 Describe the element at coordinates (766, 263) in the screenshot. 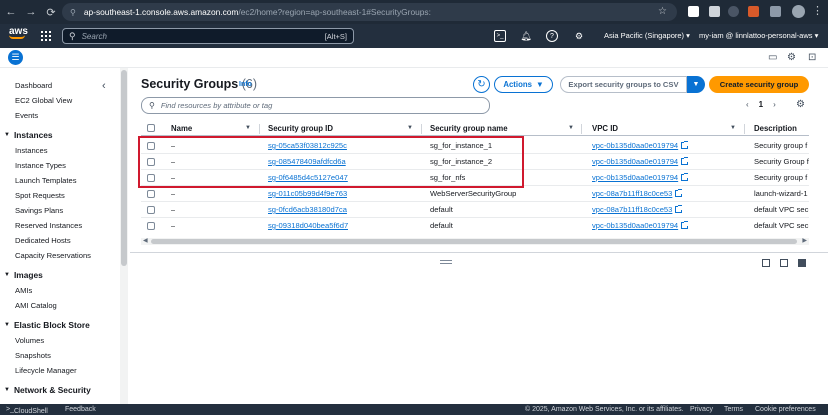

I see `split-panel-bottom-icon` at that location.